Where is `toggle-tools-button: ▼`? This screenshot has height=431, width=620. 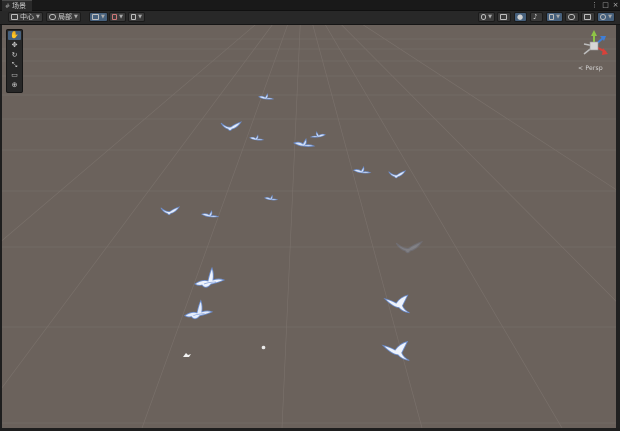 toggle-tools-button: ▼ is located at coordinates (136, 17).